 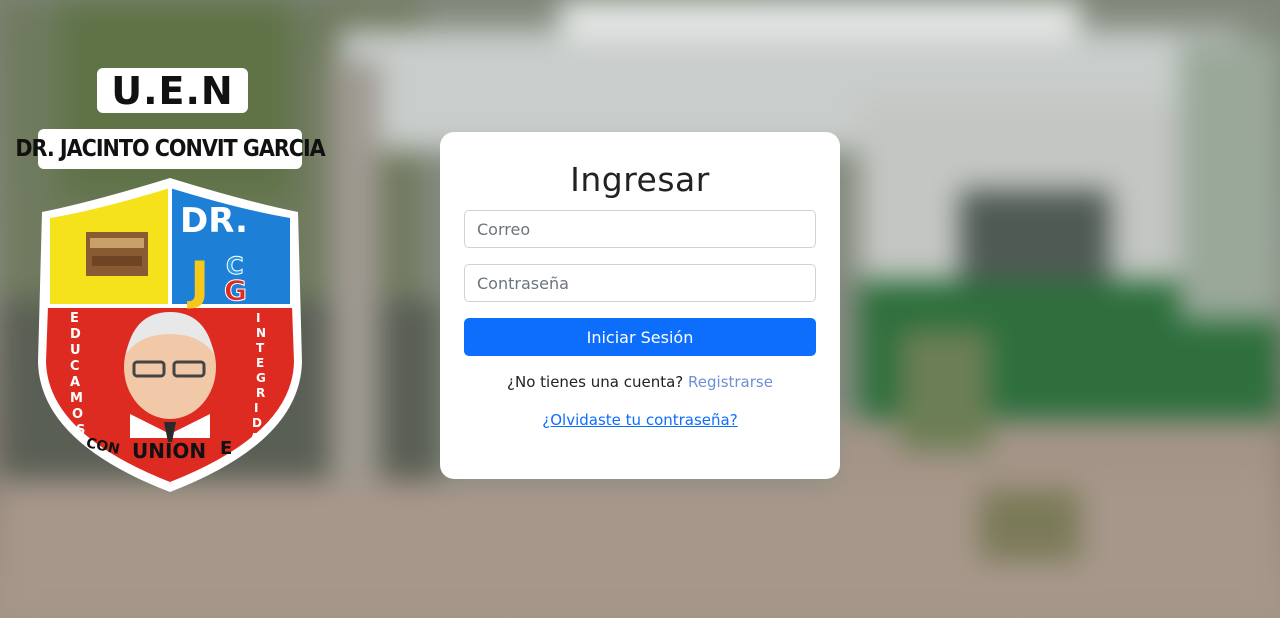 I want to click on forgot-password: ¿Olvidaste tu contraseña?, so click(x=640, y=420).